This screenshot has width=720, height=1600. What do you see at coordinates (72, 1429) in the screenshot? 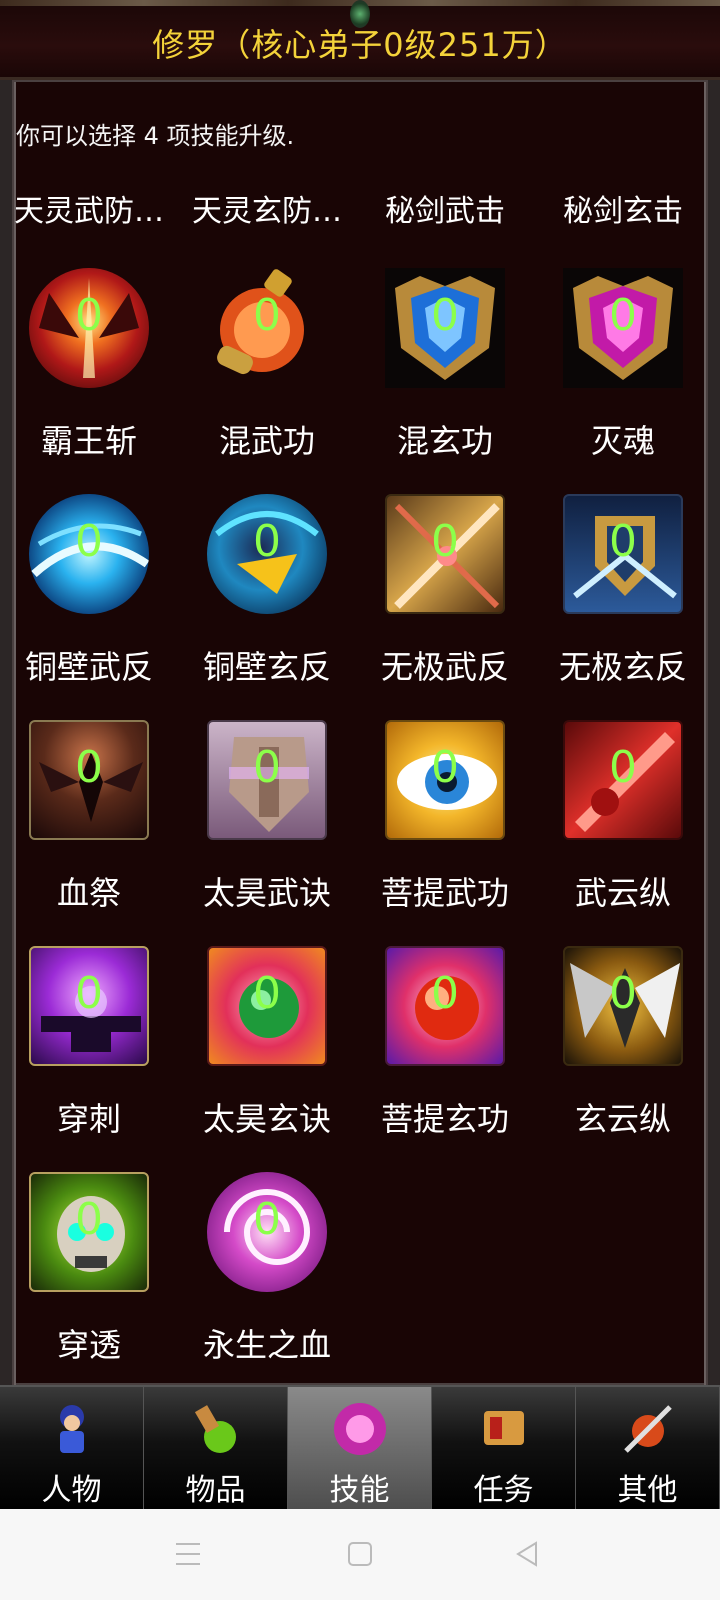
I see `character-icon` at bounding box center [72, 1429].